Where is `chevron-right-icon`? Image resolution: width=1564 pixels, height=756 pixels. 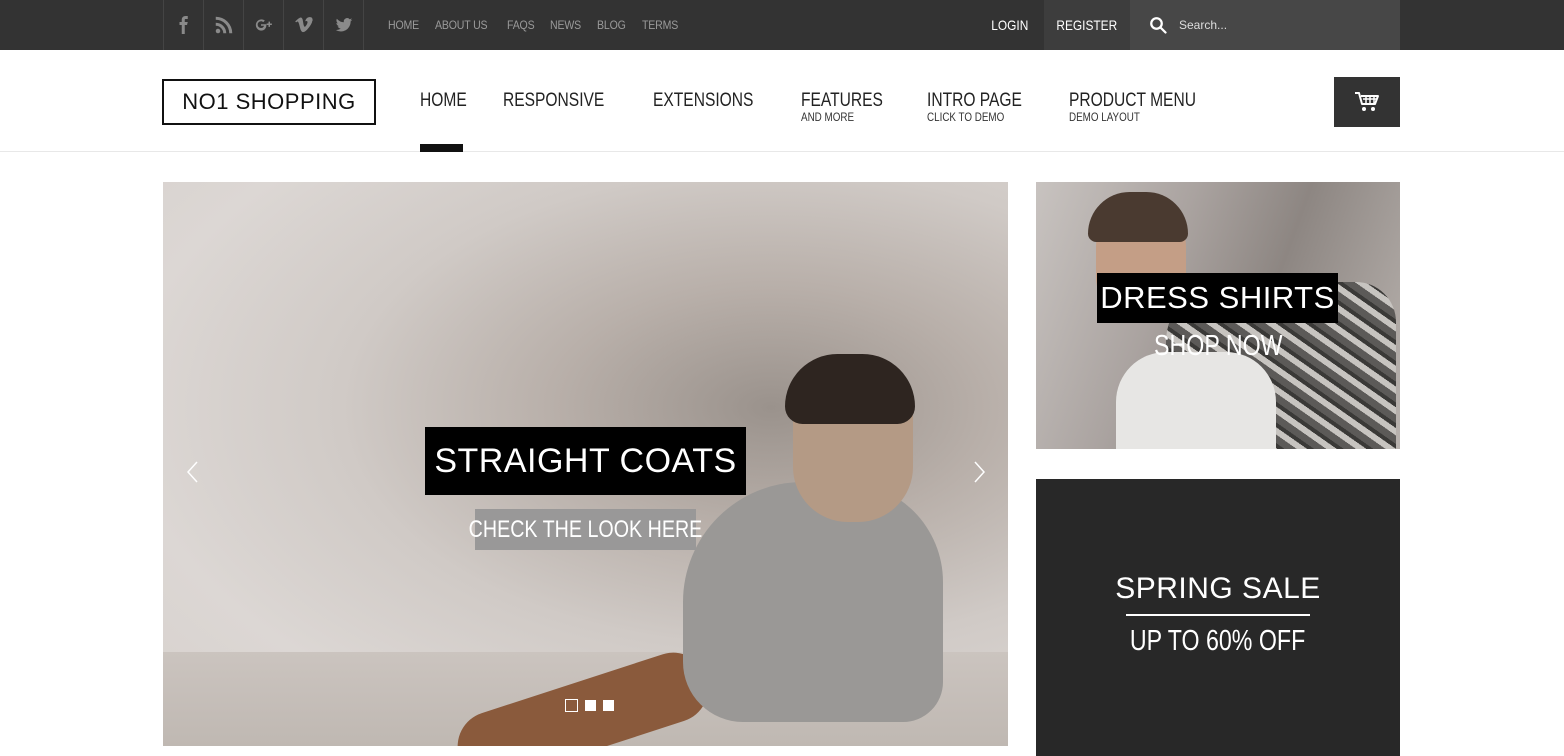
chevron-right-icon is located at coordinates (979, 472).